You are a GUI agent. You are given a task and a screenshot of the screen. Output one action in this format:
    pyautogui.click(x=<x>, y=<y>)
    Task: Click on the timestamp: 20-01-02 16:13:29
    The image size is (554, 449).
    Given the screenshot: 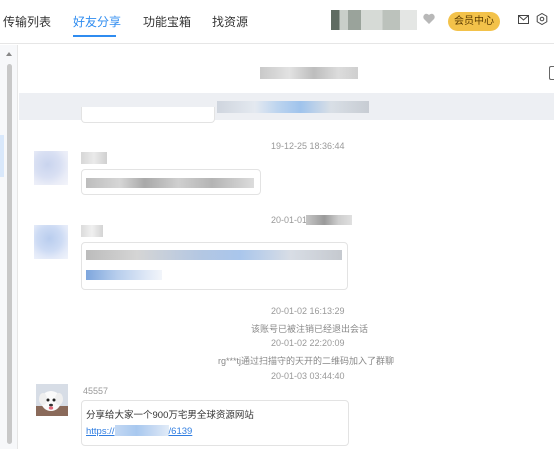 What is the action you would take?
    pyautogui.click(x=308, y=311)
    